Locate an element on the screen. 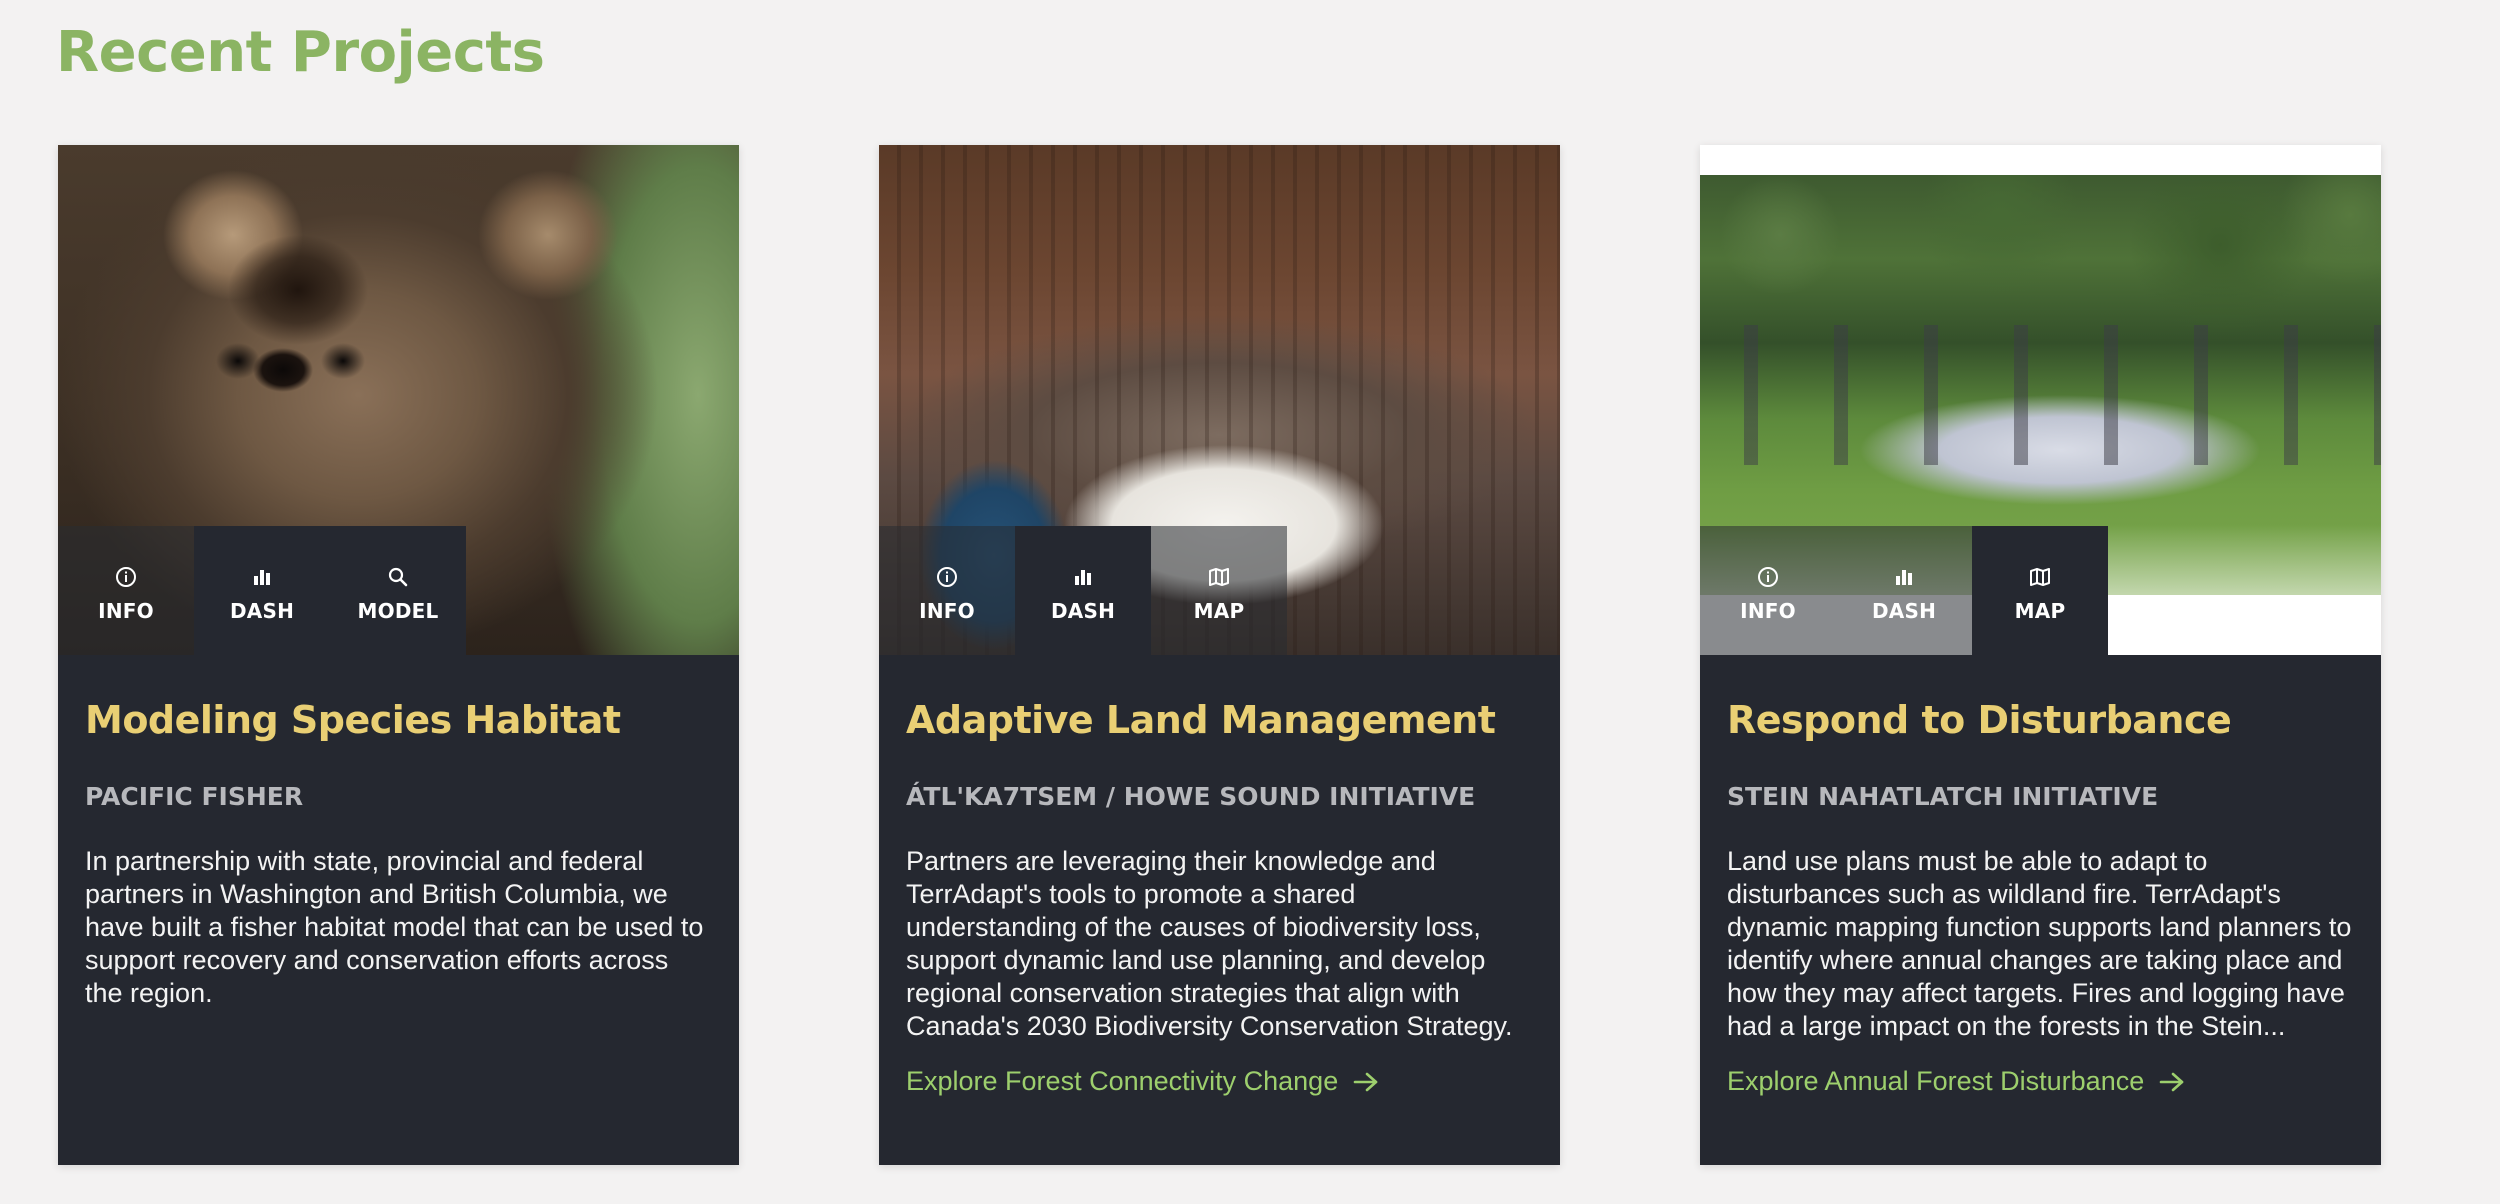 The height and width of the screenshot is (1204, 2500). tab-model: MODEL is located at coordinates (398, 590).